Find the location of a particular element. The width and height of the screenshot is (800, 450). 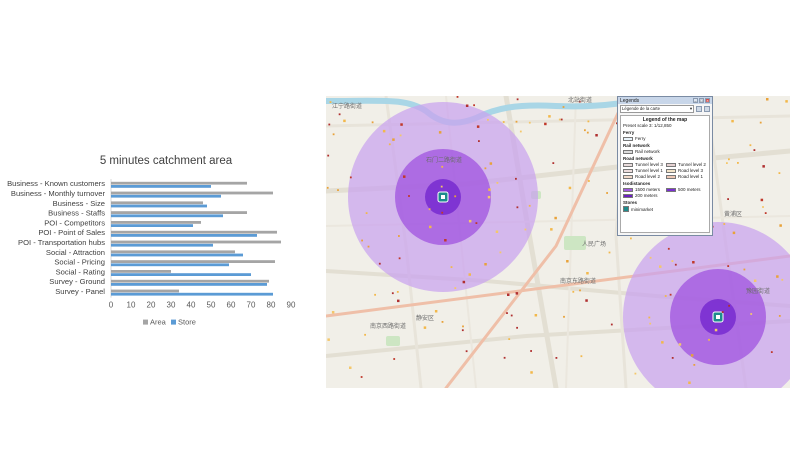

legend-item: Road level 2 is located at coordinates (643, 176).